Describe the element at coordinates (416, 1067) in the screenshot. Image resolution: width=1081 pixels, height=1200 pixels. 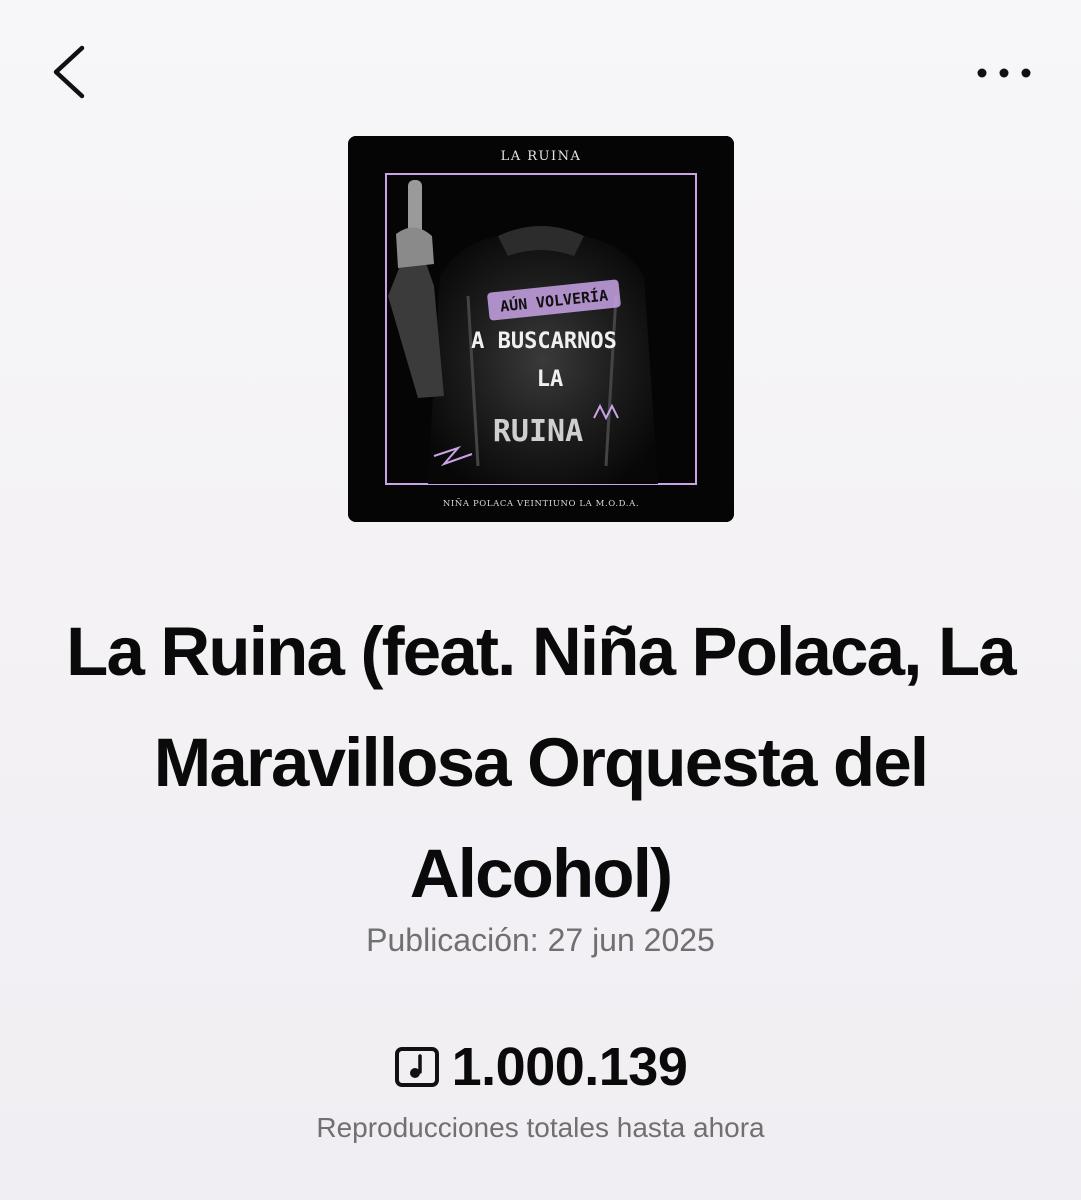
I see `music-note-box-icon` at that location.